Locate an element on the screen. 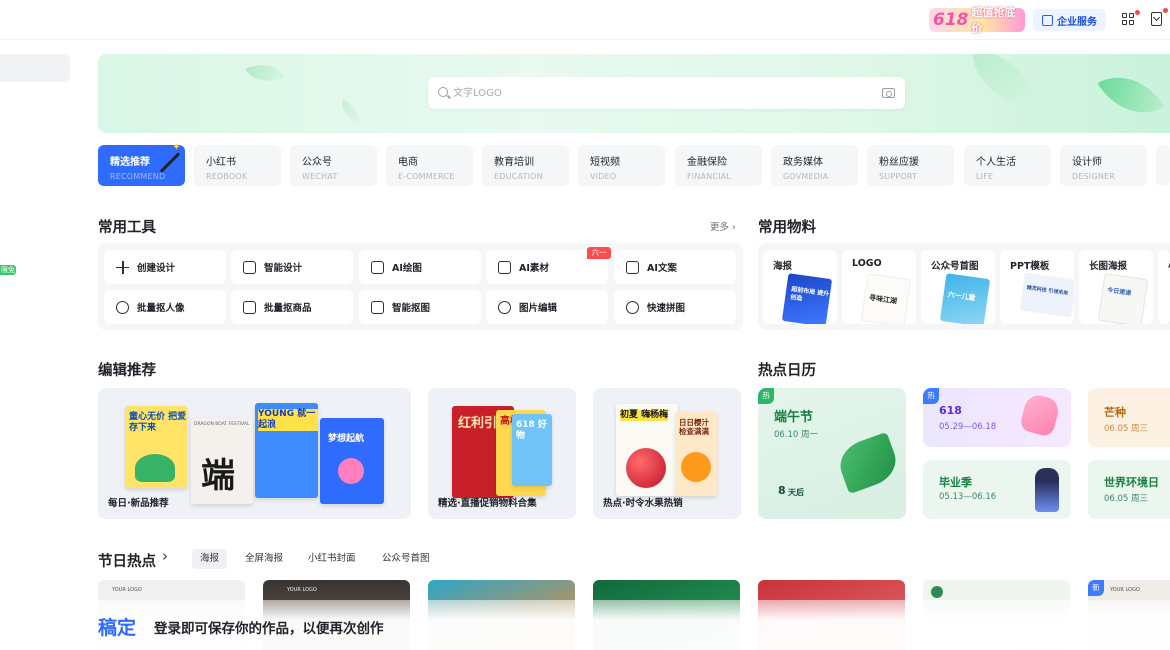  calendar-event-environment-day: 世界环境日 06.05 周三 is located at coordinates (1129, 489).